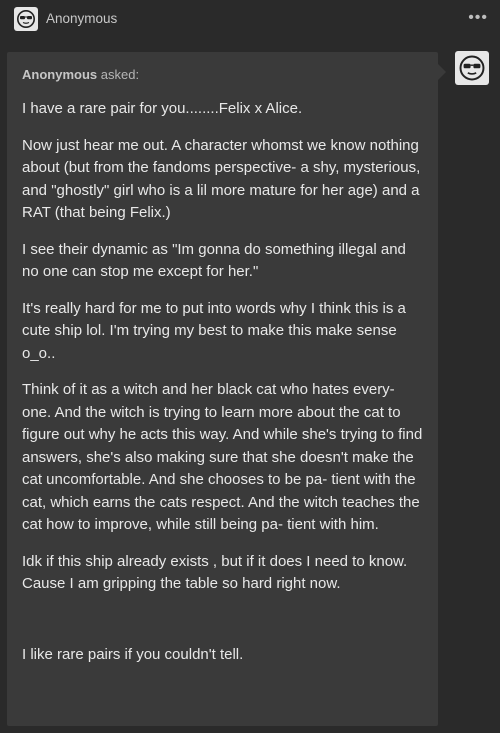  What do you see at coordinates (59, 74) in the screenshot?
I see `asker-name: Anonymous` at bounding box center [59, 74].